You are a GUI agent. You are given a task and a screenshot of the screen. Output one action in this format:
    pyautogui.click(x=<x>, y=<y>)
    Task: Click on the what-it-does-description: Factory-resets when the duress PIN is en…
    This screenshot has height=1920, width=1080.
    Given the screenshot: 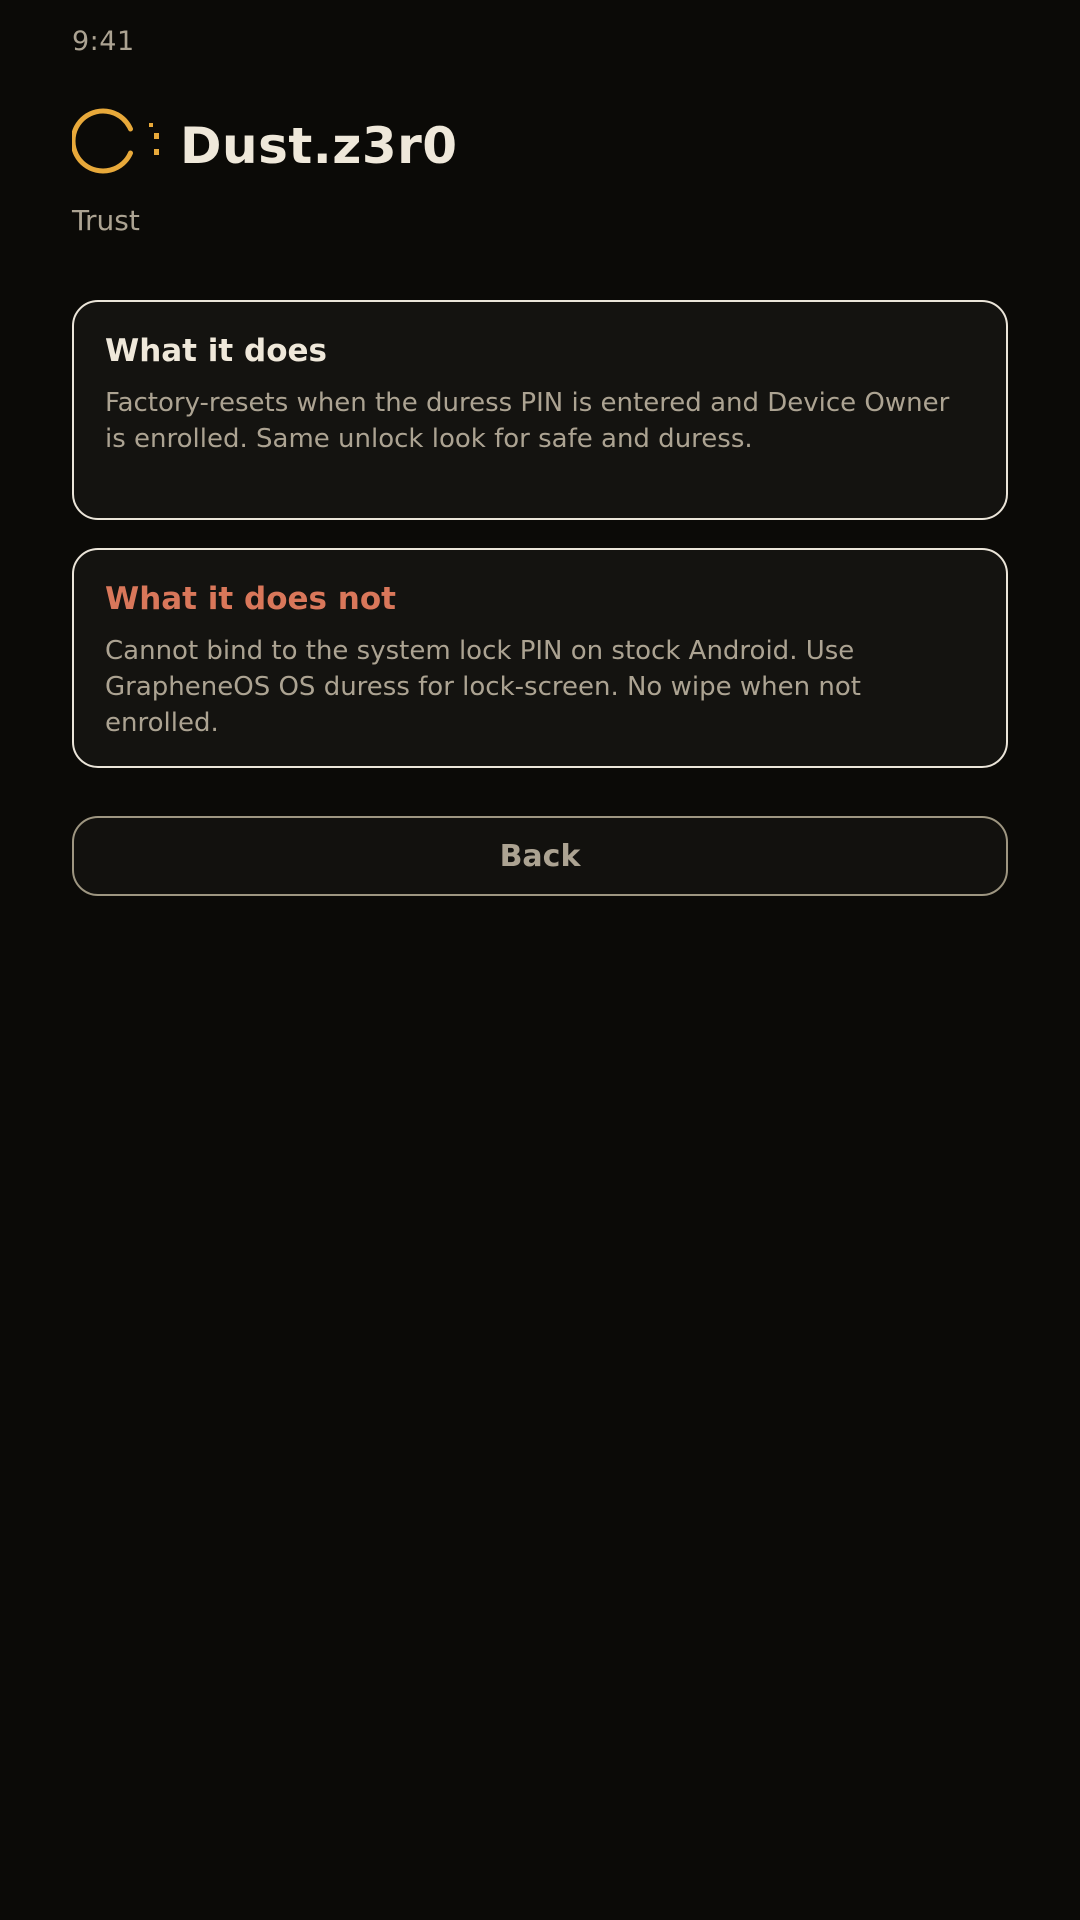 What is the action you would take?
    pyautogui.click(x=527, y=420)
    